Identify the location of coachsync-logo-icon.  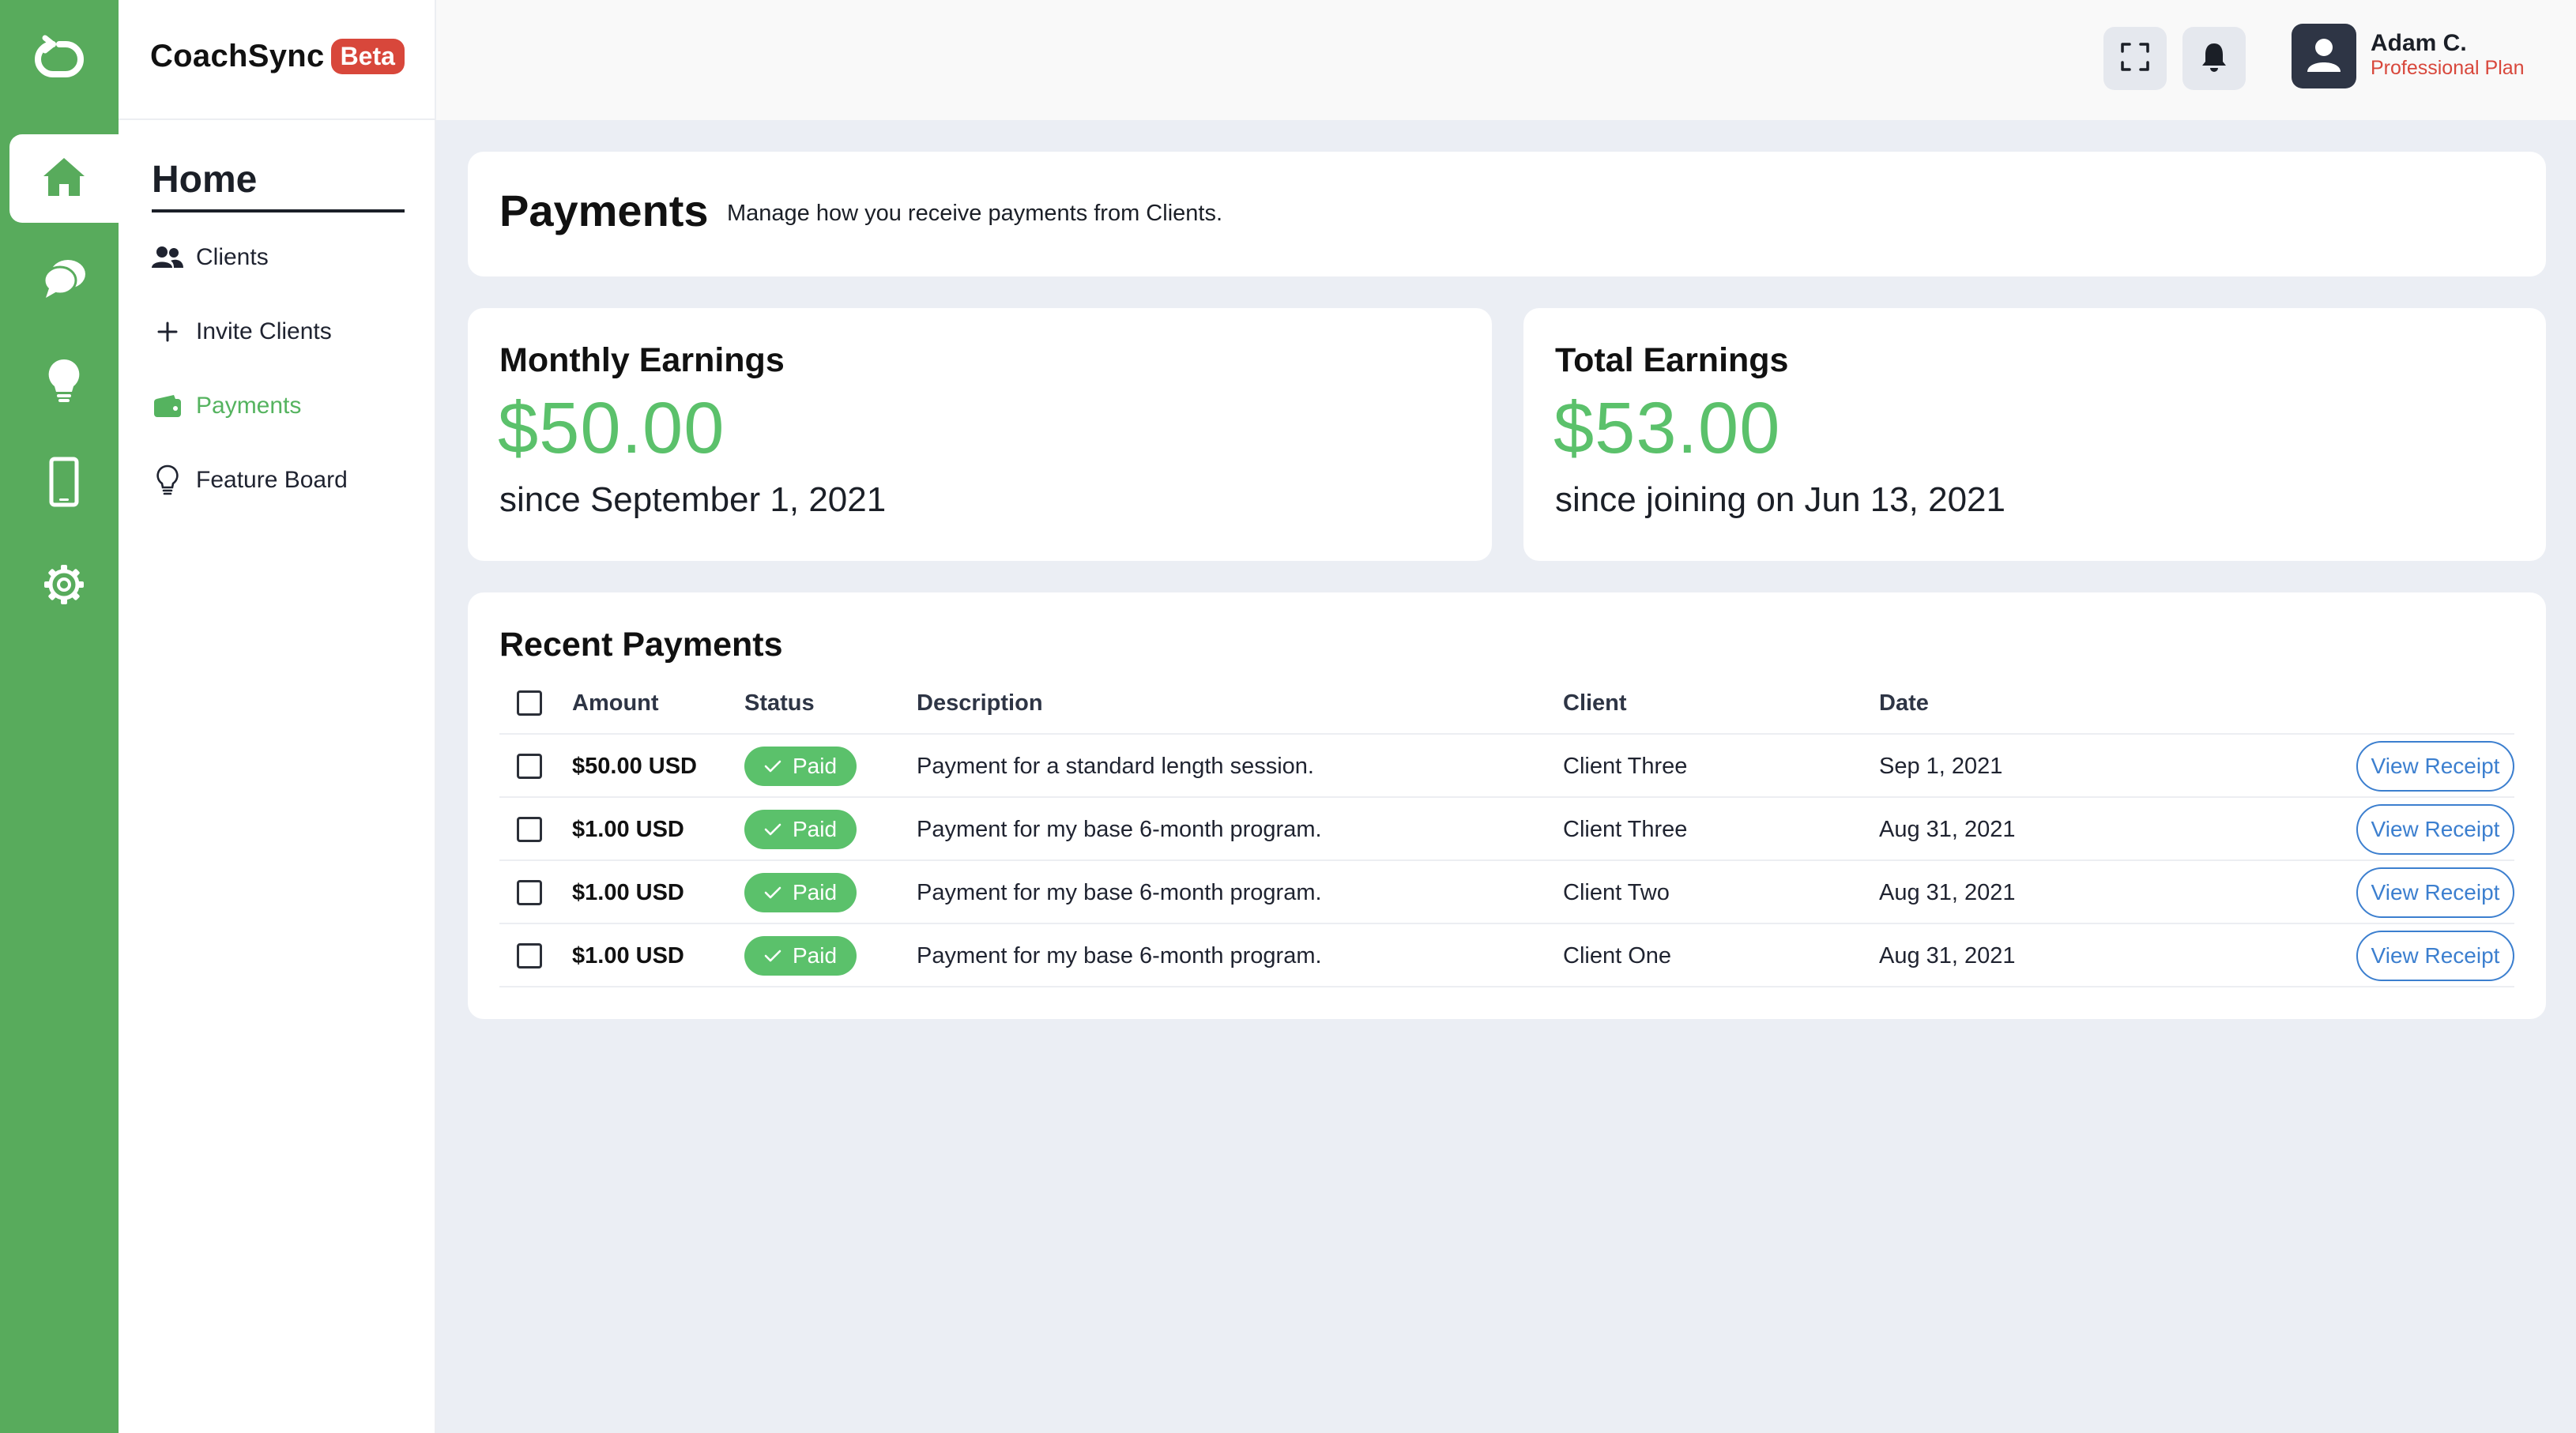
(59, 60).